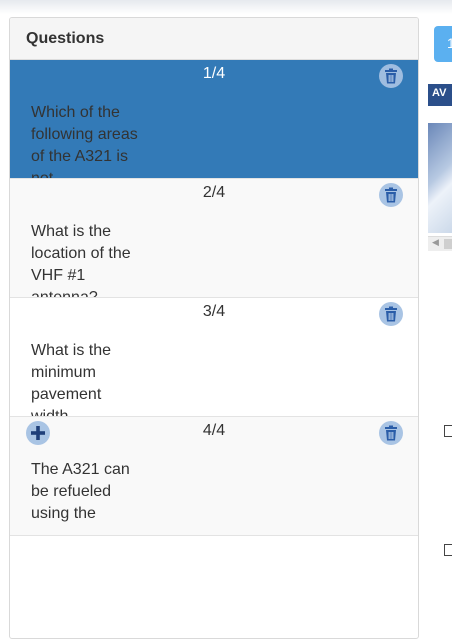 This screenshot has height=639, width=452. I want to click on banner-partial: AV, so click(440, 95).